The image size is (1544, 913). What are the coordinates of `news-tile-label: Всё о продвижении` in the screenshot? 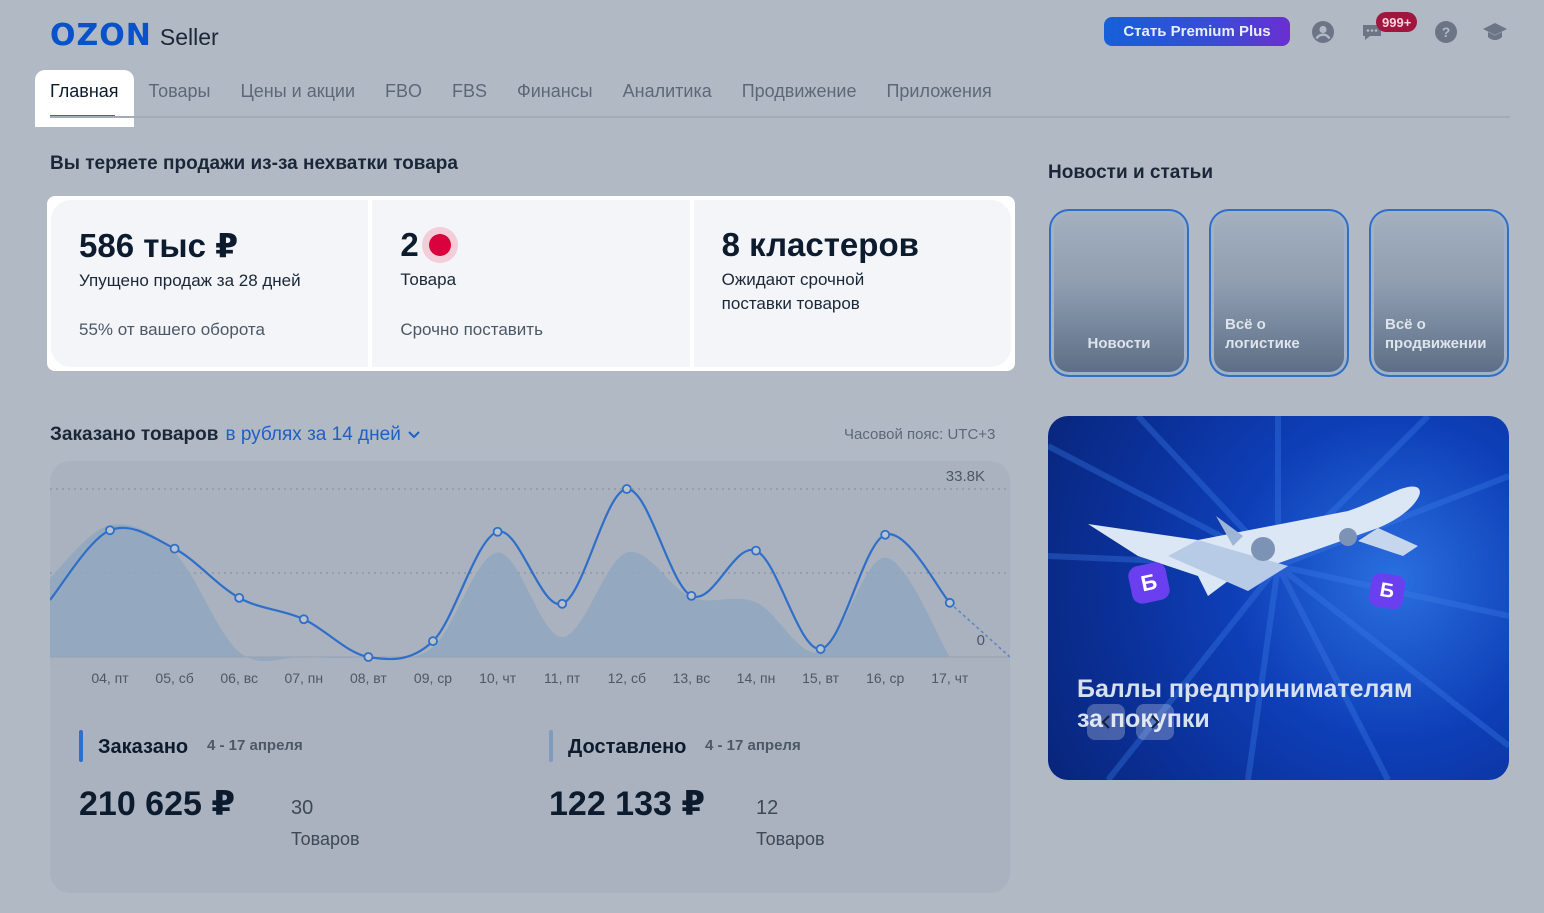 It's located at (1436, 334).